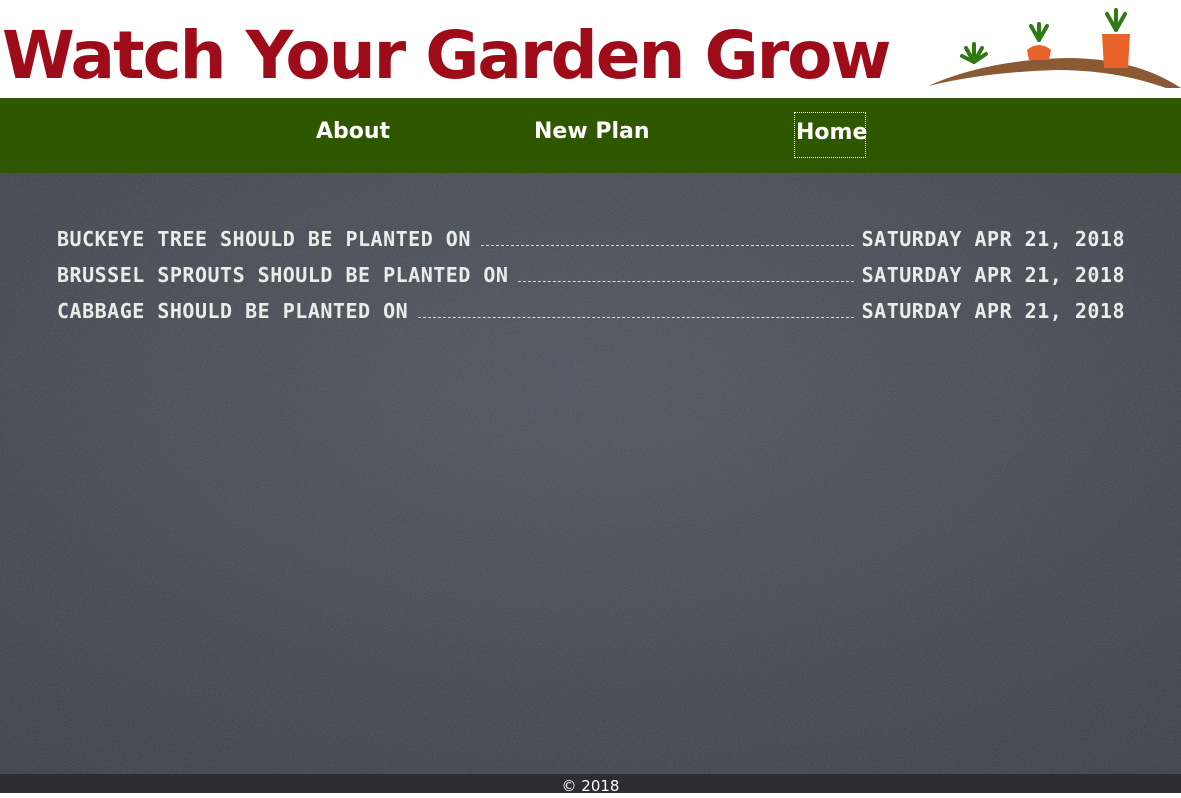 The image size is (1181, 798). Describe the element at coordinates (1054, 48) in the screenshot. I see `carrots-in-soil-icon` at that location.